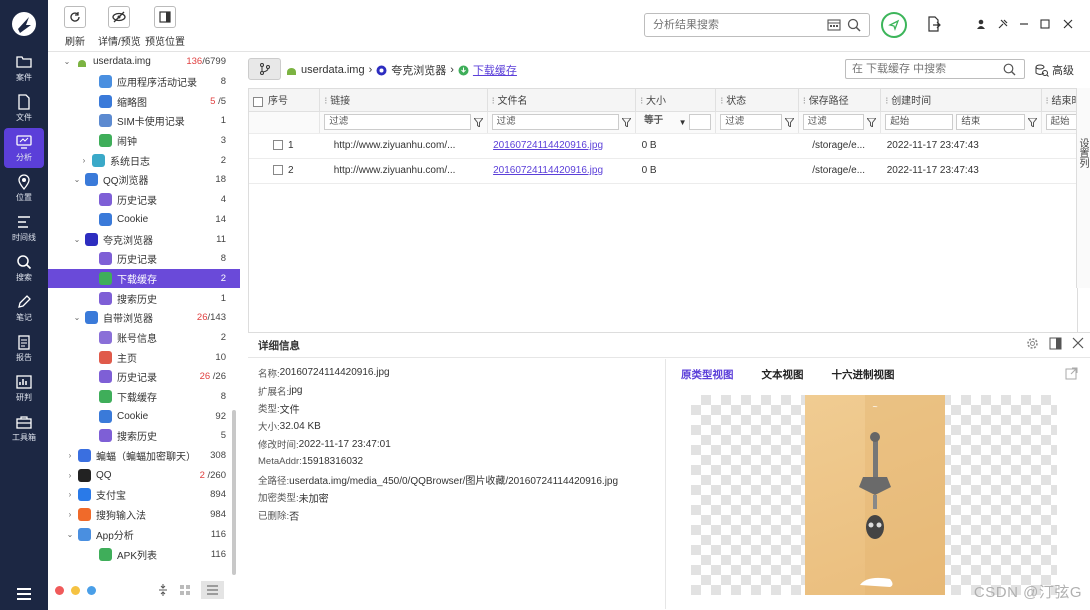 This screenshot has width=1090, height=610. What do you see at coordinates (24, 228) in the screenshot?
I see `nav-item-4: 时间线` at bounding box center [24, 228].